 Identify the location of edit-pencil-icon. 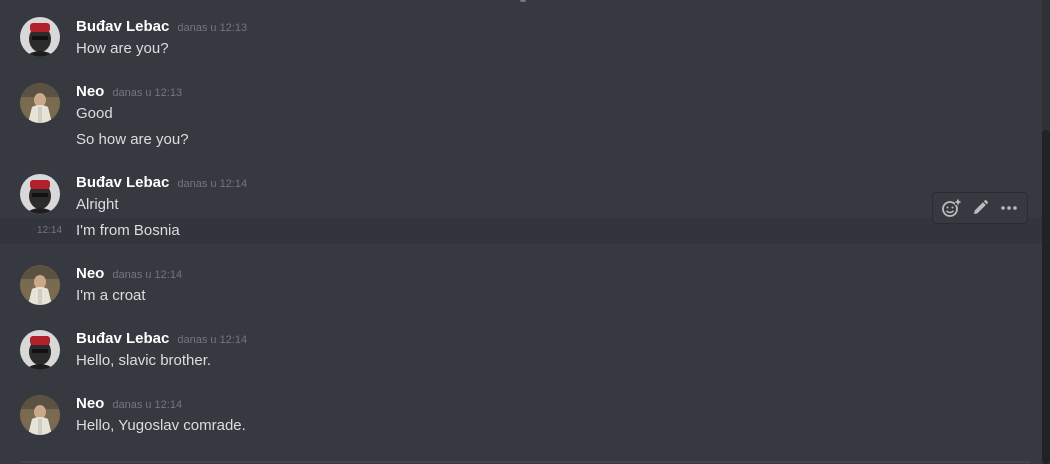
(980, 208).